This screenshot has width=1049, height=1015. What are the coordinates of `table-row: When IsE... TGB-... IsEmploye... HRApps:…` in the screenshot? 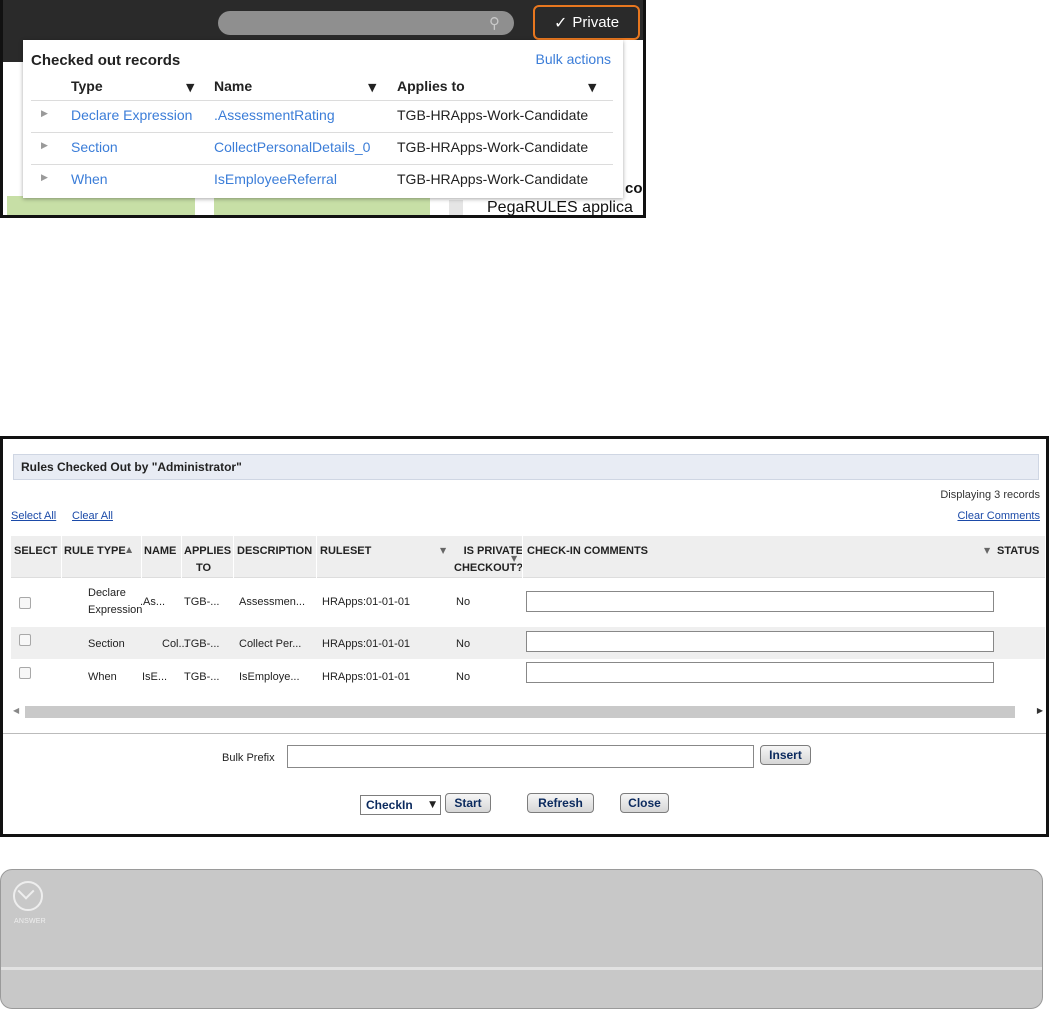 It's located at (528, 676).